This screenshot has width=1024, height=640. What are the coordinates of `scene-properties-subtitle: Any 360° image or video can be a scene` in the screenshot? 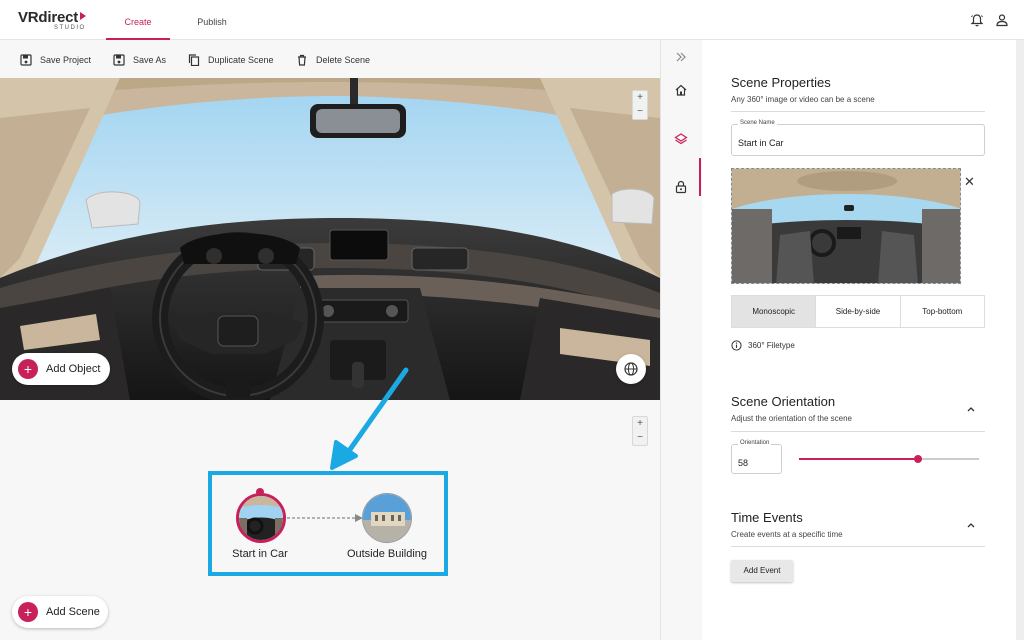 It's located at (803, 99).